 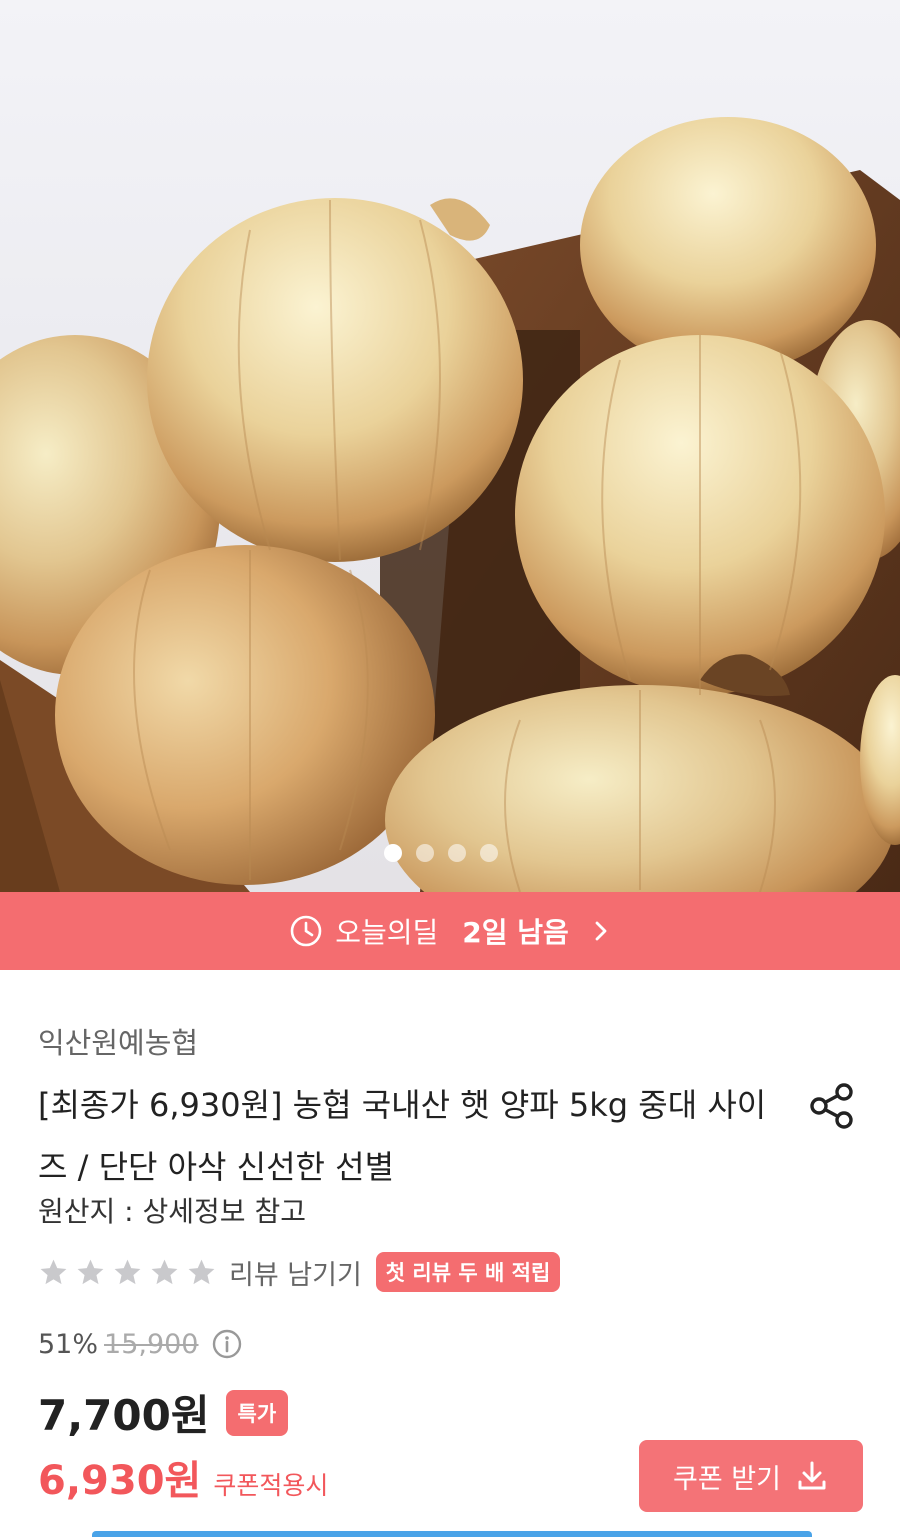 I want to click on discount-row: 51% 15,900, so click(x=140, y=1344).